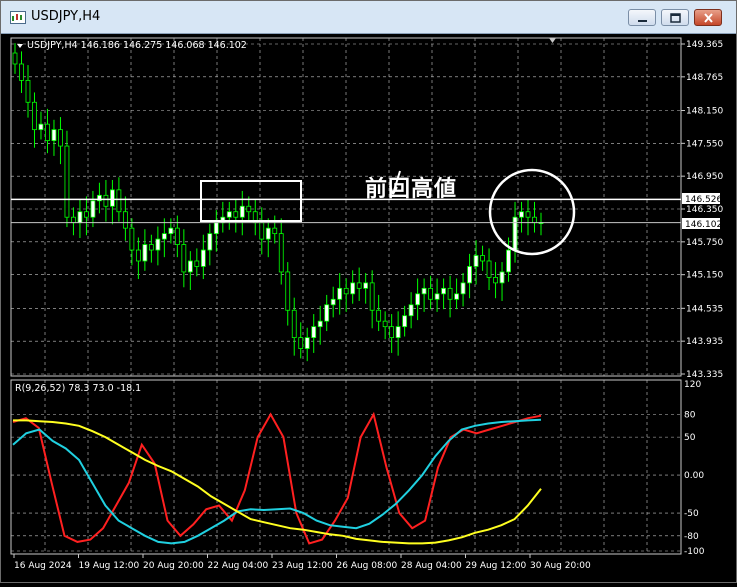  I want to click on annotation-label: 前回高値, so click(411, 189).